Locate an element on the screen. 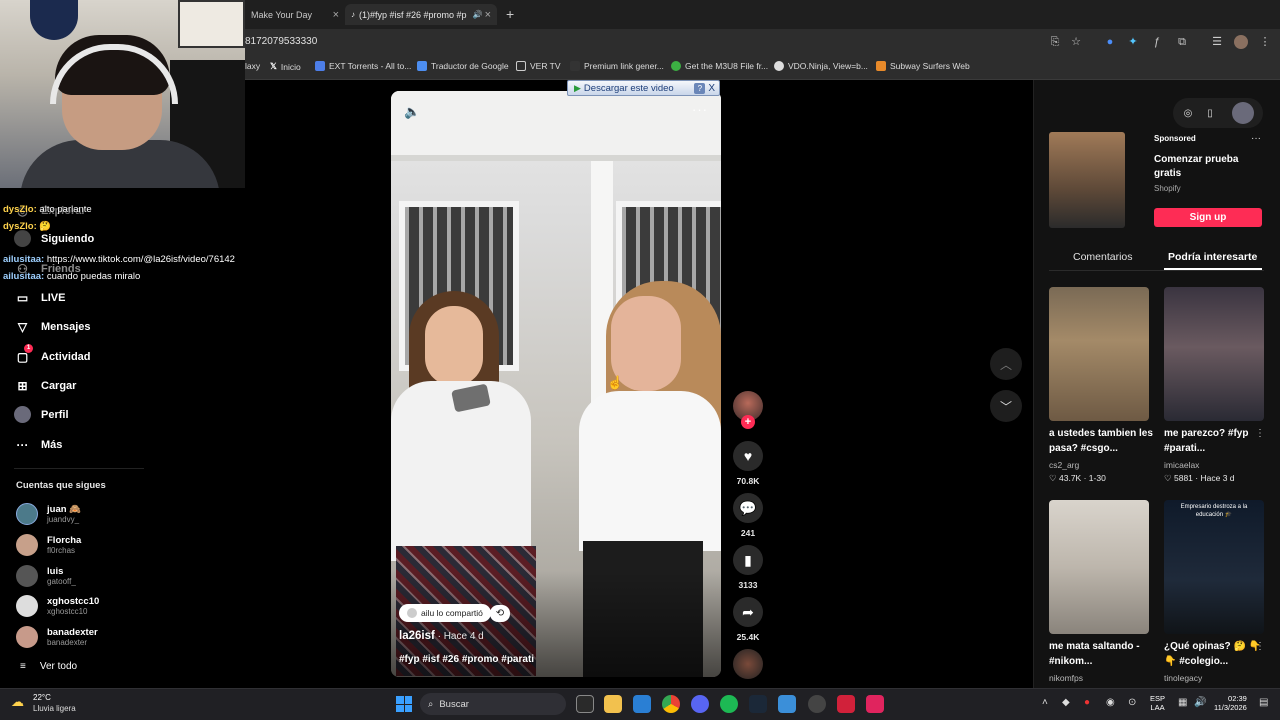 The width and height of the screenshot is (1280, 720). bookmark-icon: ▮ is located at coordinates (748, 560).